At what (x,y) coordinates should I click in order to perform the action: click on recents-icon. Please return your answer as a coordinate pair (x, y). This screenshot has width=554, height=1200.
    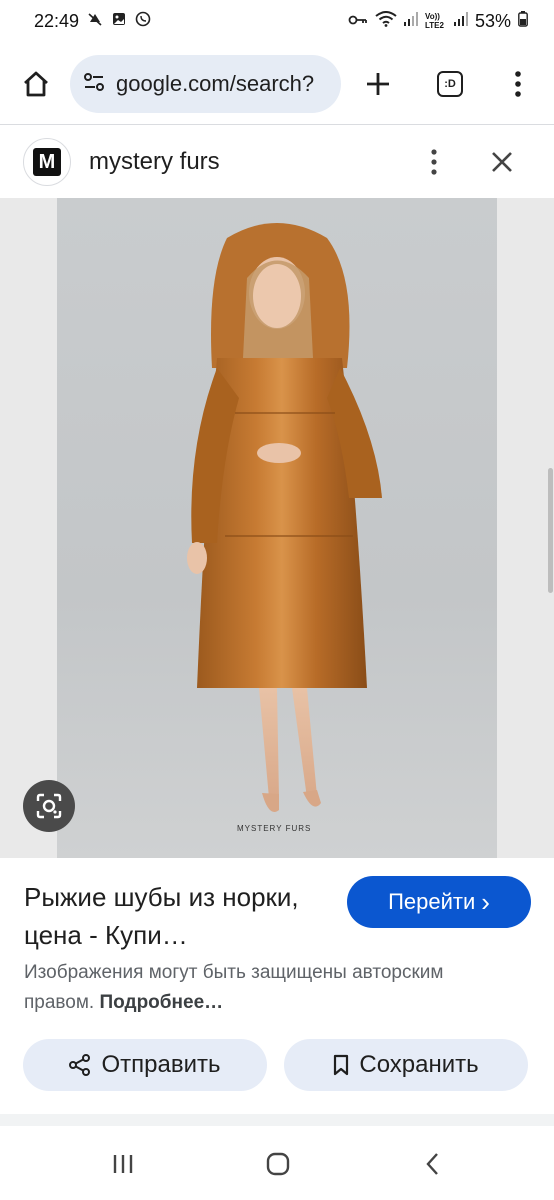
    Looking at the image, I should click on (123, 1164).